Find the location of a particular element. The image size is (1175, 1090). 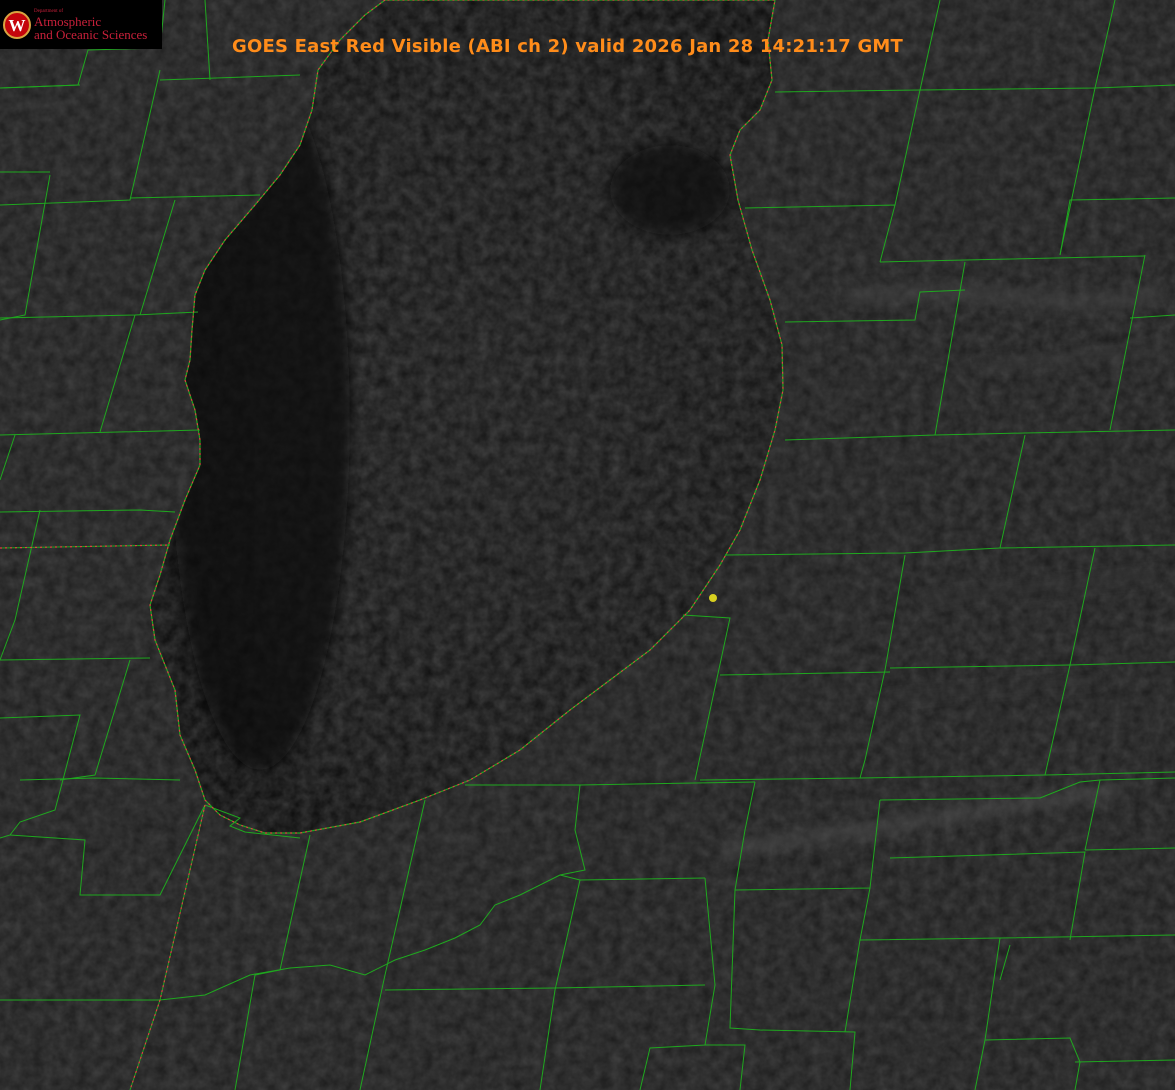

uw-crest-icon: W is located at coordinates (17, 25).